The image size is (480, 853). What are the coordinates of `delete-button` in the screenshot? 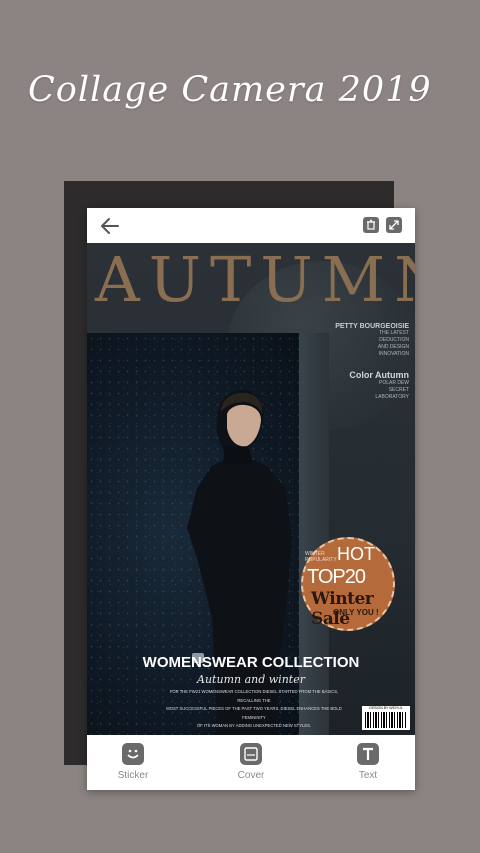 It's located at (371, 225).